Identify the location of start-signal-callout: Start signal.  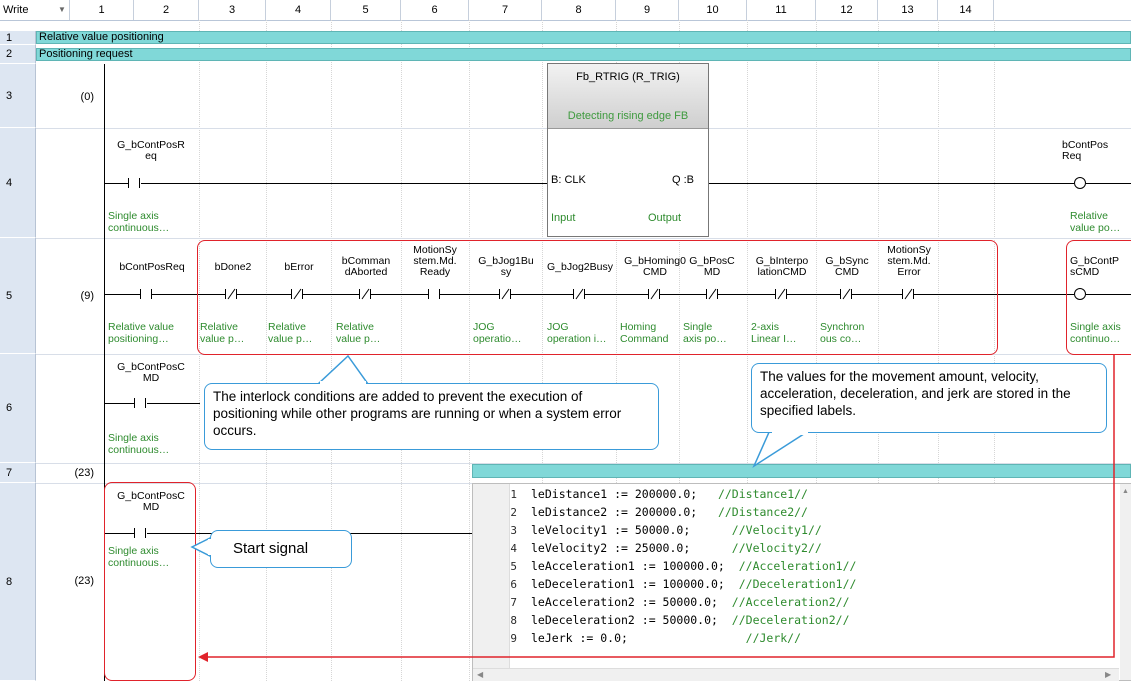
(281, 549).